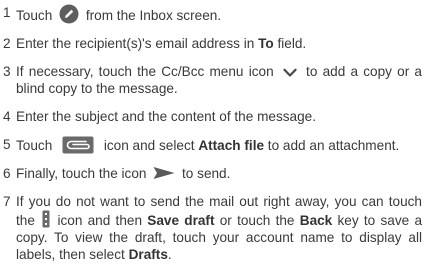  I want to click on paperclip-icon, so click(78, 145).